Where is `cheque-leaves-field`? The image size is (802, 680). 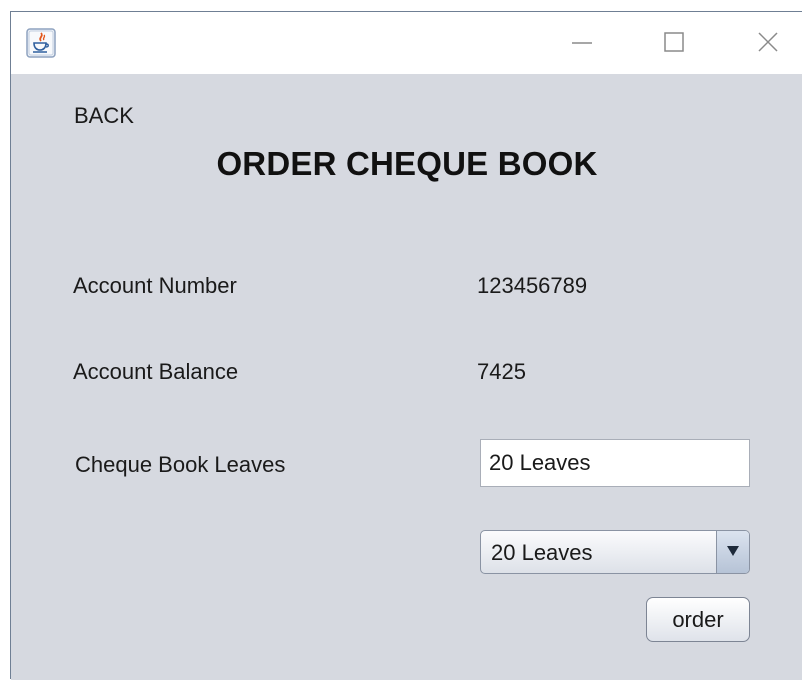
cheque-leaves-field is located at coordinates (615, 463).